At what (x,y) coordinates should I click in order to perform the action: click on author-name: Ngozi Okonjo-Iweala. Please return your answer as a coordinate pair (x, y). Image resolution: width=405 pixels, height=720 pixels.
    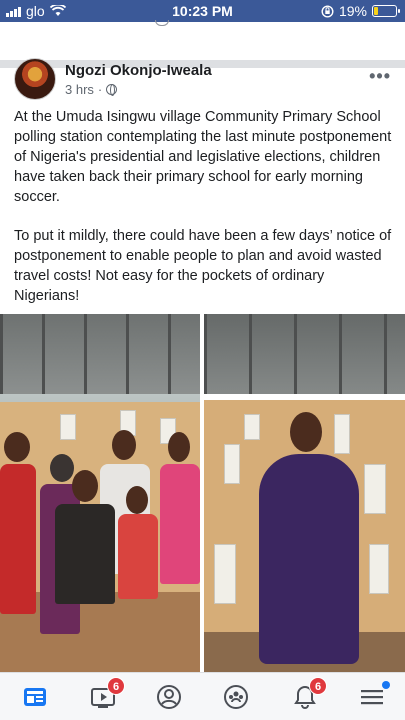
    Looking at the image, I should click on (138, 70).